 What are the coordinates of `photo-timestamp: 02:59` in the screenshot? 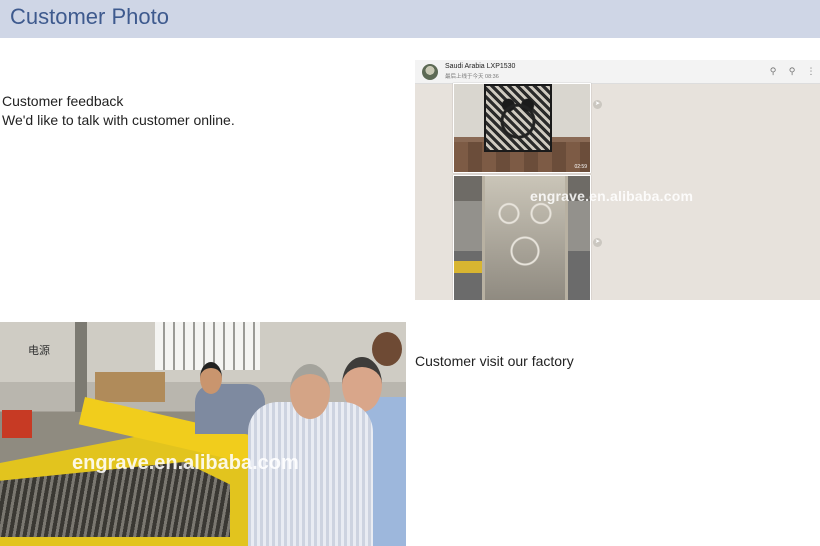 It's located at (580, 167).